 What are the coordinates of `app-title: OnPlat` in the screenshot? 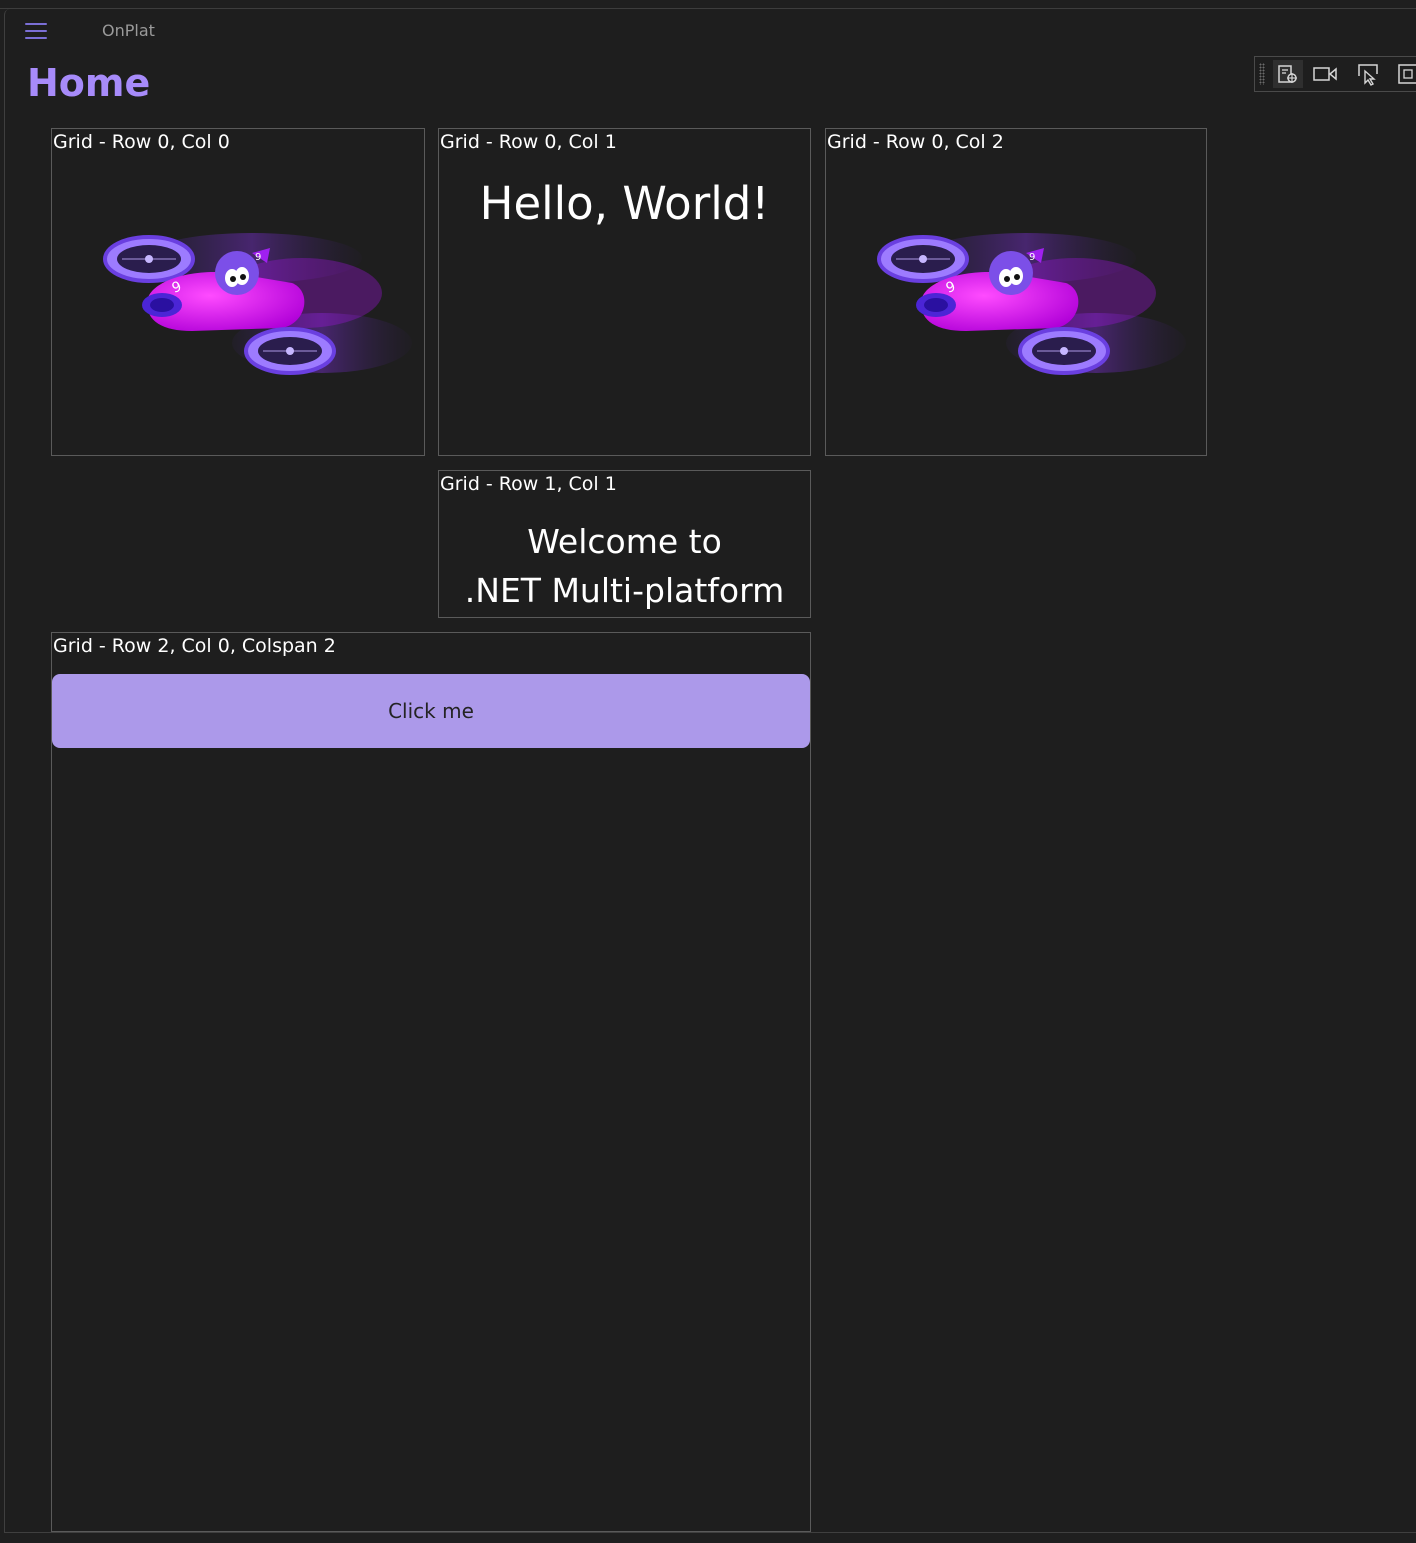 It's located at (128, 30).